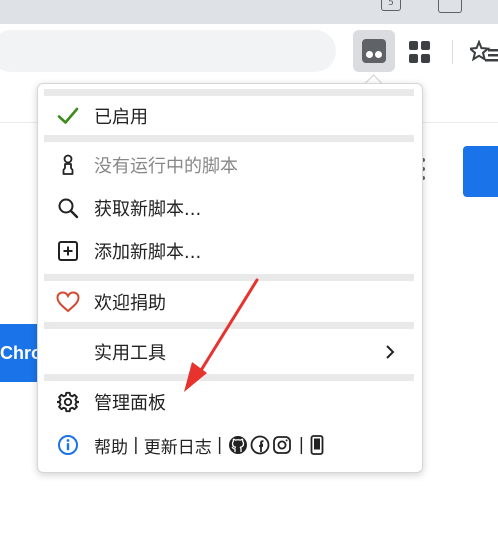  Describe the element at coordinates (420, 52) in the screenshot. I see `extensions-grid-icon` at that location.